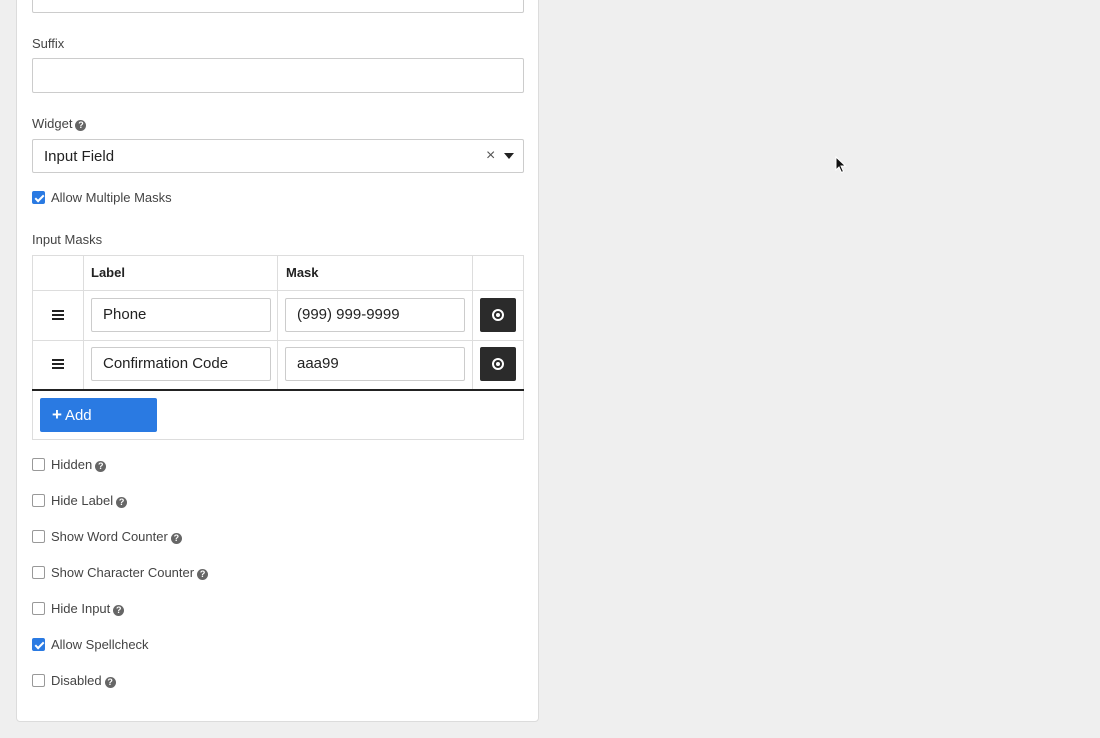 The height and width of the screenshot is (738, 1100). Describe the element at coordinates (72, 464) in the screenshot. I see `hidden-label-text: Hidden` at that location.